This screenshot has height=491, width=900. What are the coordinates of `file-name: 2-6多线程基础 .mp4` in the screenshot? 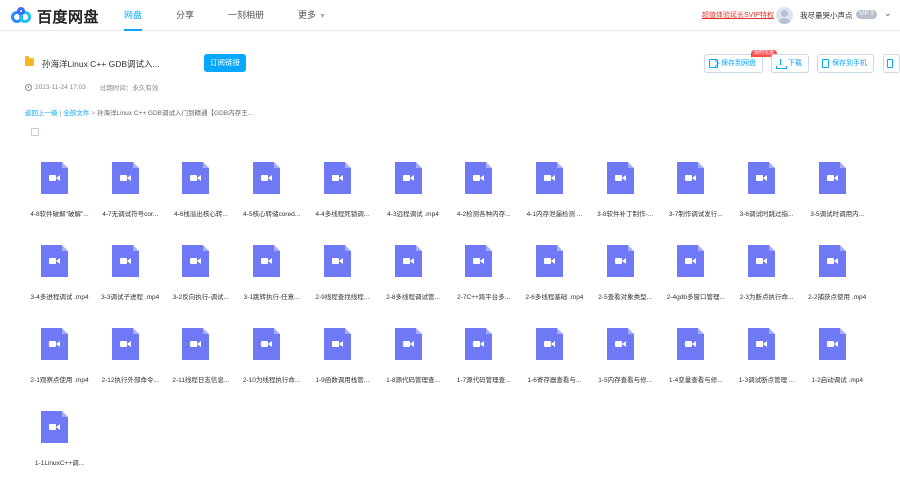 It's located at (554, 297).